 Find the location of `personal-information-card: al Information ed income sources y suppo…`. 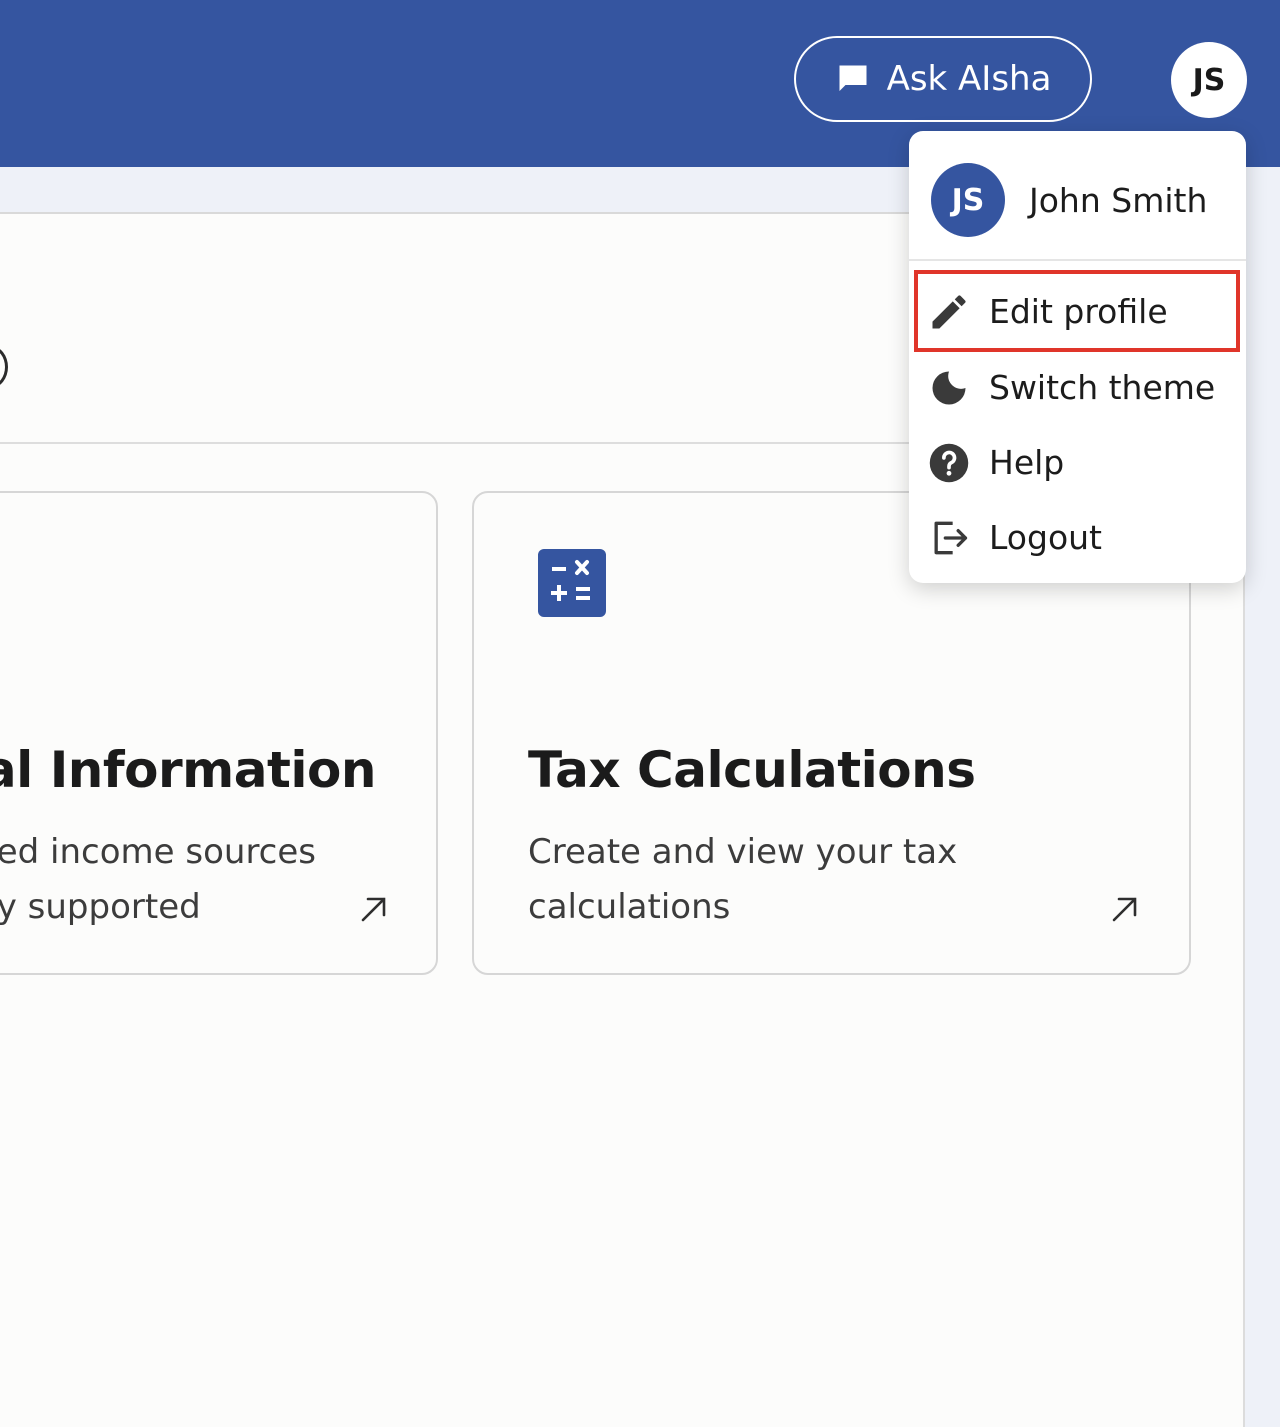

personal-information-card: al Information ed income sources y suppo… is located at coordinates (219, 733).